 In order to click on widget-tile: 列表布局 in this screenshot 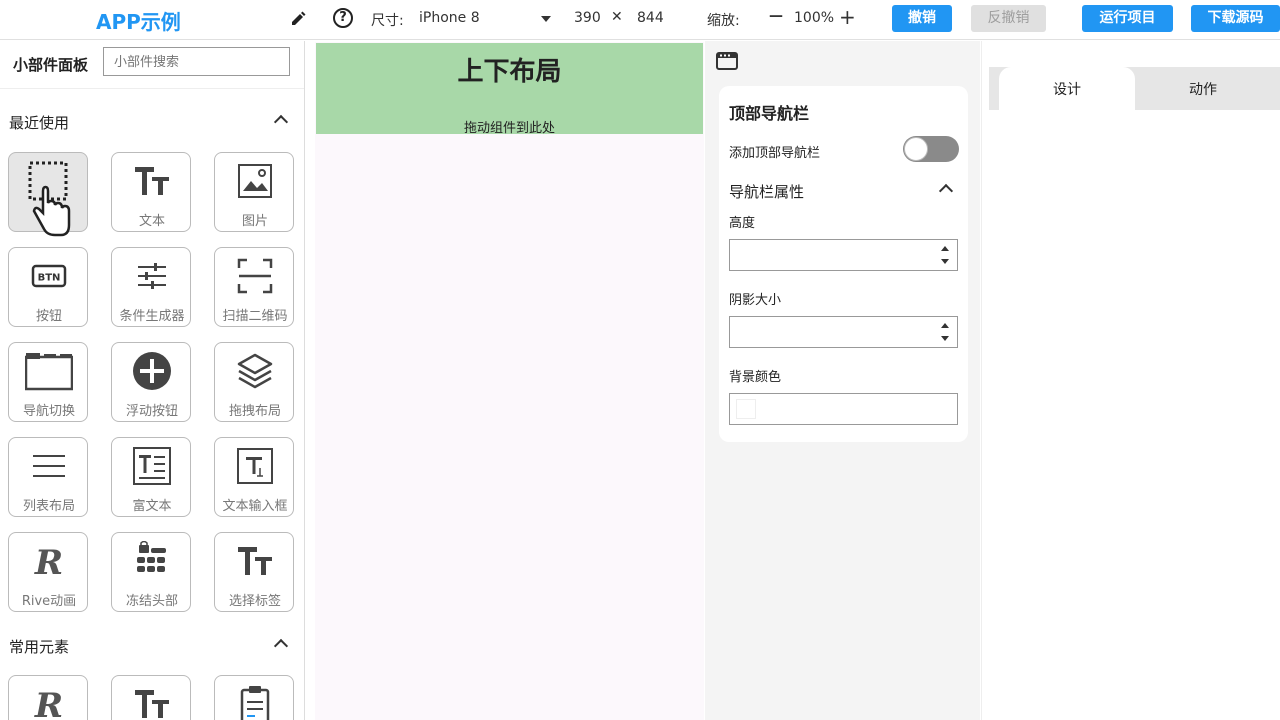, I will do `click(48, 477)`.